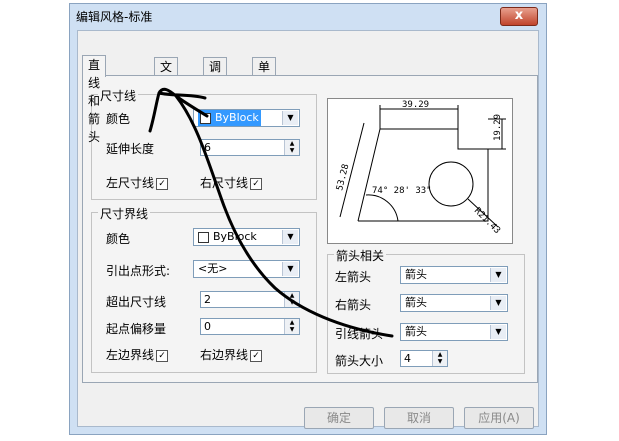  What do you see at coordinates (454, 275) in the screenshot?
I see `left-arrow-select: 箭头 ▼` at bounding box center [454, 275].